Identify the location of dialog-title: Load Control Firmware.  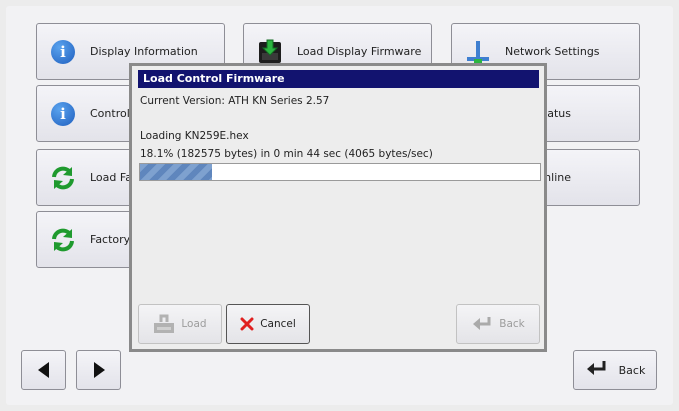
(338, 79).